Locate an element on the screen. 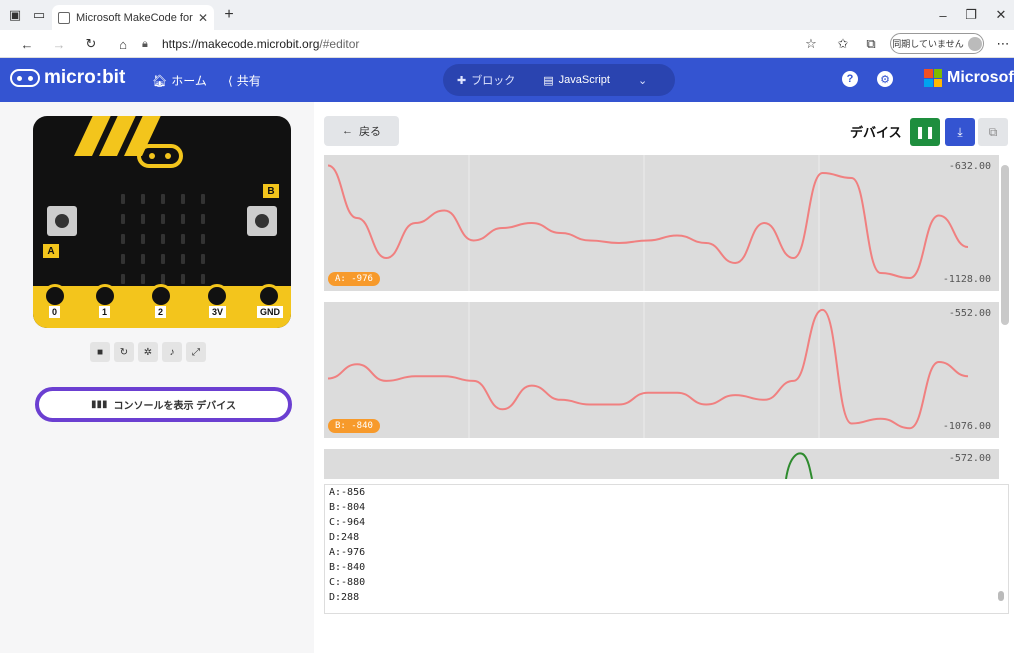  device-label: デバイス is located at coordinates (876, 132).